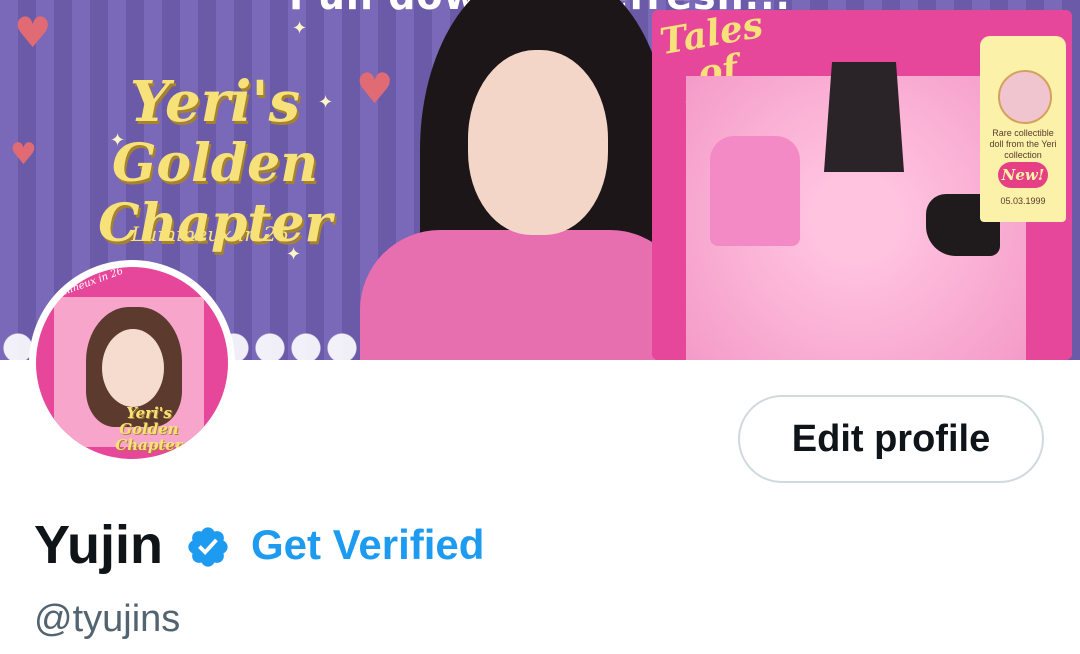 Image resolution: width=1080 pixels, height=654 pixels. I want to click on tag-photo, so click(1025, 97).